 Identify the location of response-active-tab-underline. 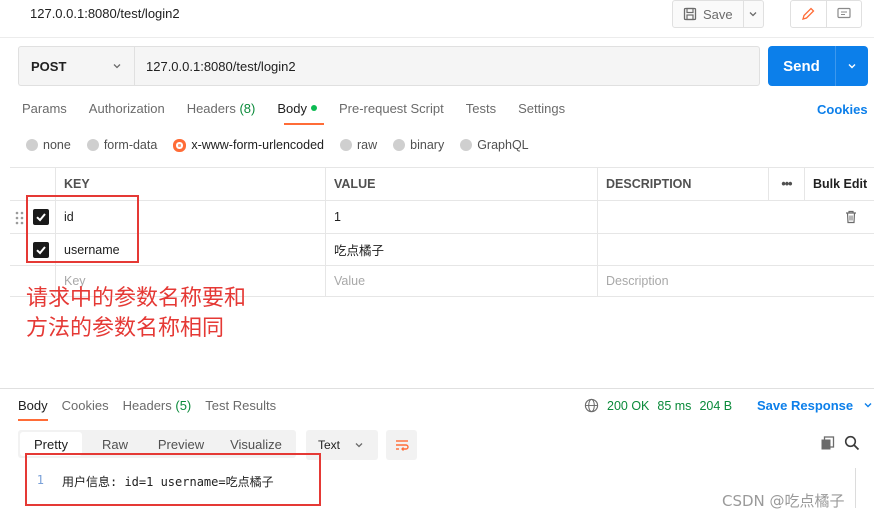
(33, 420).